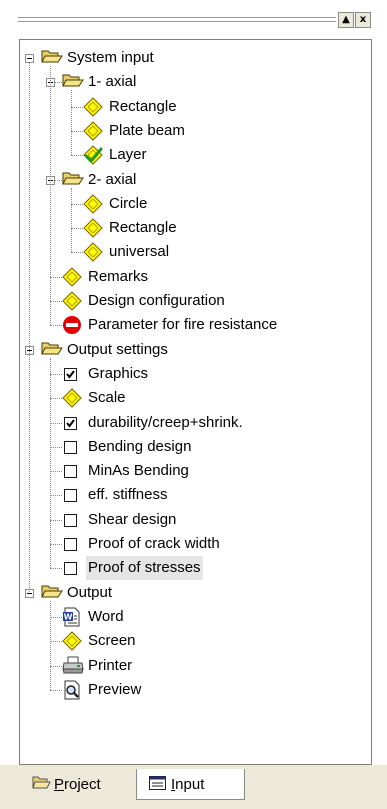 The width and height of the screenshot is (387, 809). Describe the element at coordinates (112, 82) in the screenshot. I see `tree-node-label: 1- axial` at that location.